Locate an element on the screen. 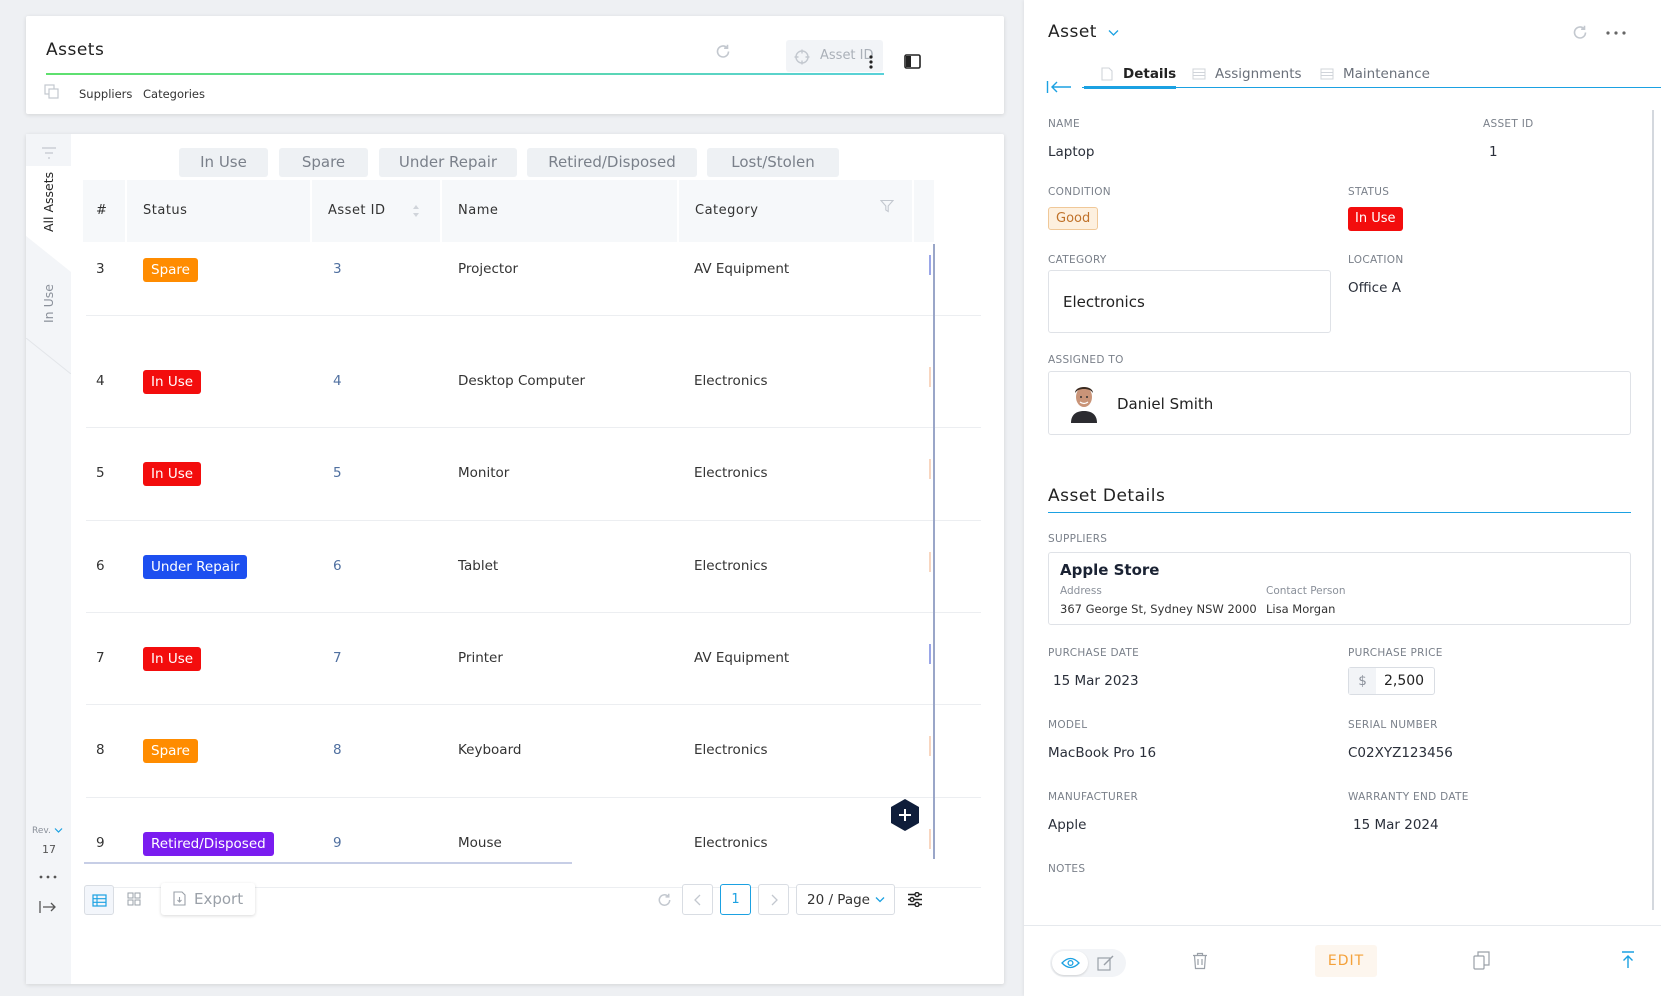 The width and height of the screenshot is (1661, 996). col-header-name: Name is located at coordinates (559, 211).